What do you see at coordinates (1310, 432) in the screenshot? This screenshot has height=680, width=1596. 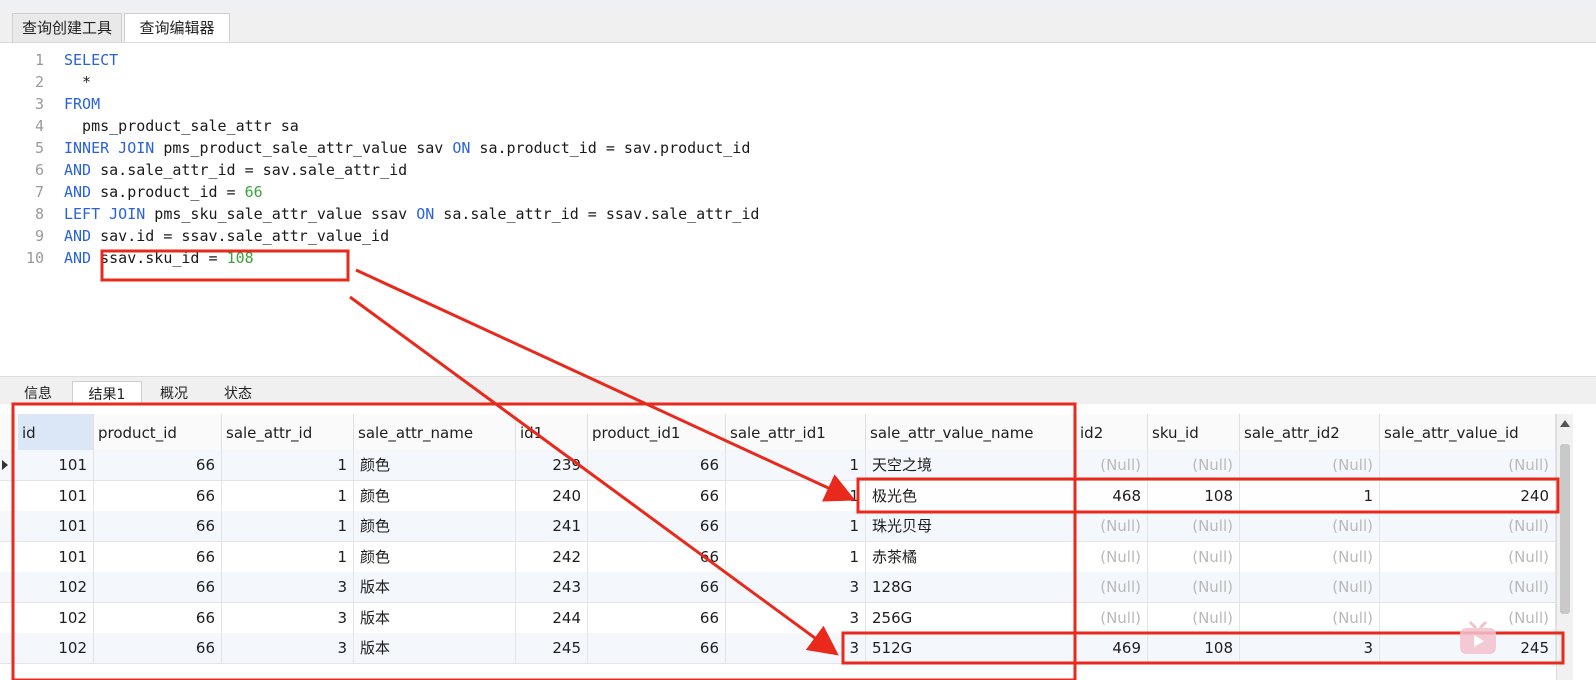 I see `column-header: sale_attr_id2` at bounding box center [1310, 432].